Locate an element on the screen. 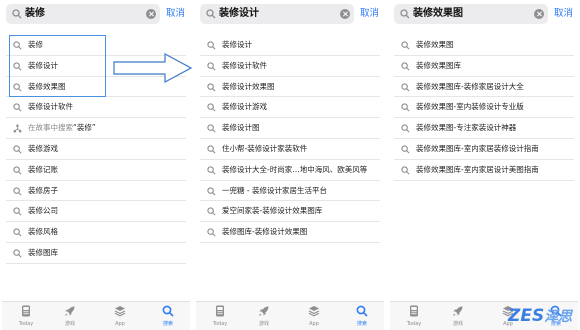  suggestion-row: 装修效果图库-室内家居装修设计指南 is located at coordinates (484, 149).